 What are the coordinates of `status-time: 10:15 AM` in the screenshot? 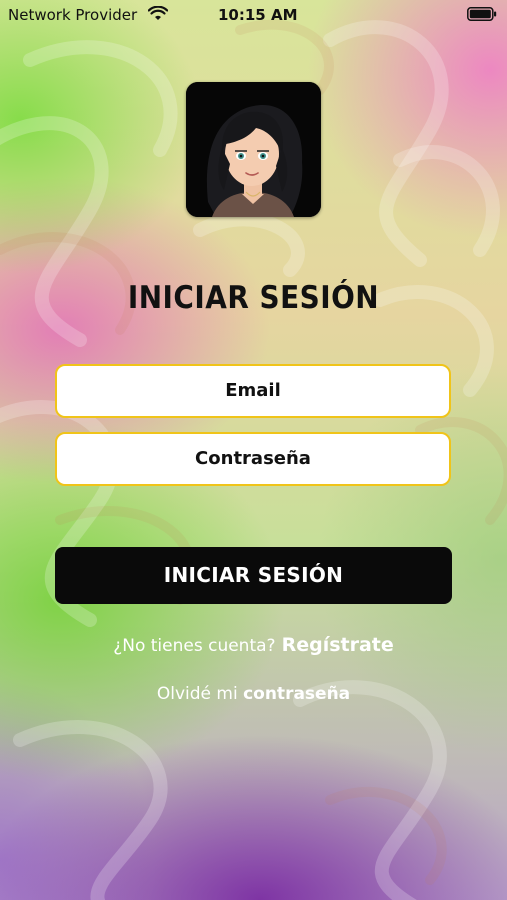 It's located at (258, 15).